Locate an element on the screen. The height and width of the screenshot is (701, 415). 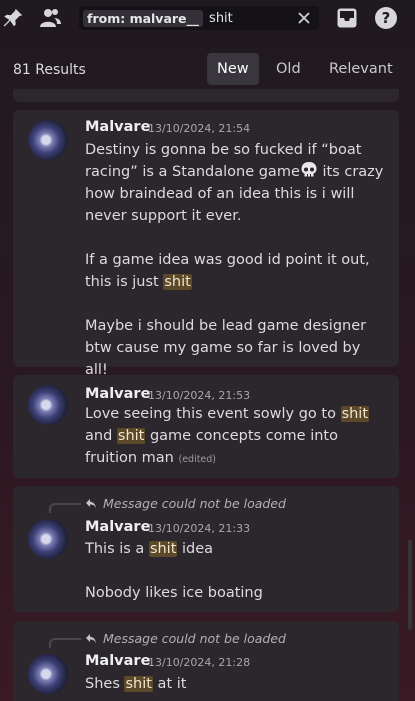
message-text: Love seeing this event sowly go to is located at coordinates (213, 414).